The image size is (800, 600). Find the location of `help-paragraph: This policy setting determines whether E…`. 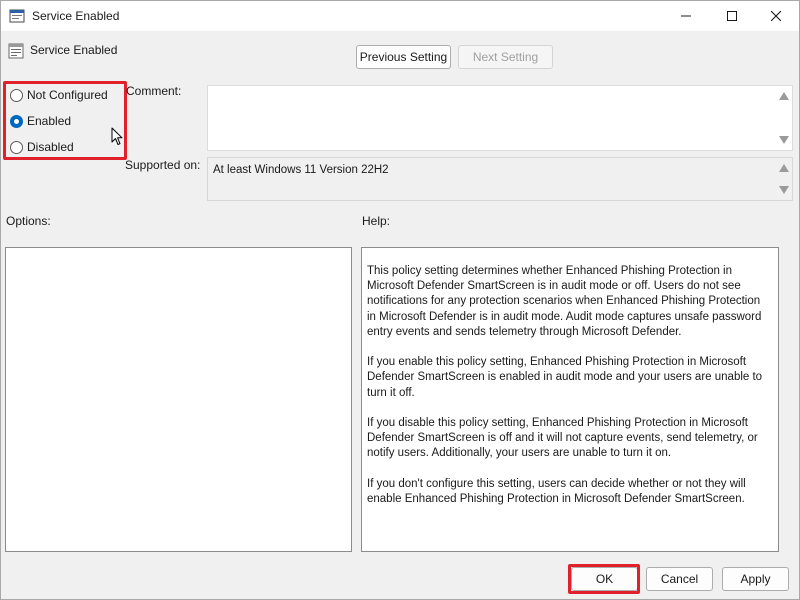

help-paragraph: This policy setting determines whether E… is located at coordinates (564, 301).